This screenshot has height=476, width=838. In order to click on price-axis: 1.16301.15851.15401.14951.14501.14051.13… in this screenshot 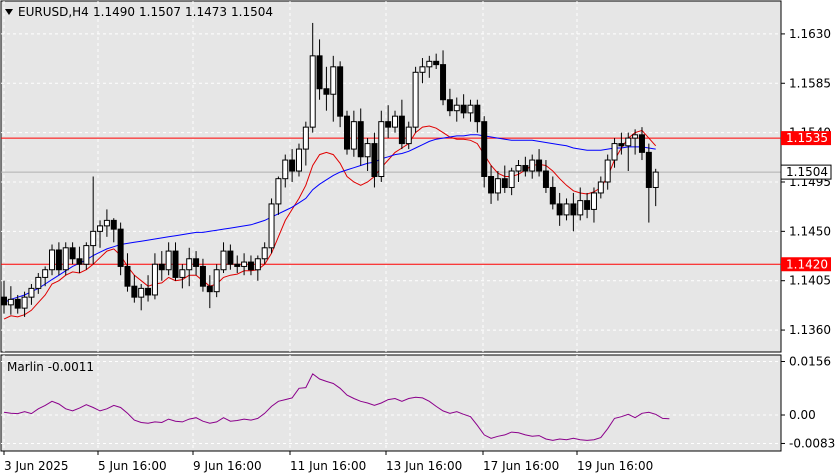, I will do `click(806, 182)`.